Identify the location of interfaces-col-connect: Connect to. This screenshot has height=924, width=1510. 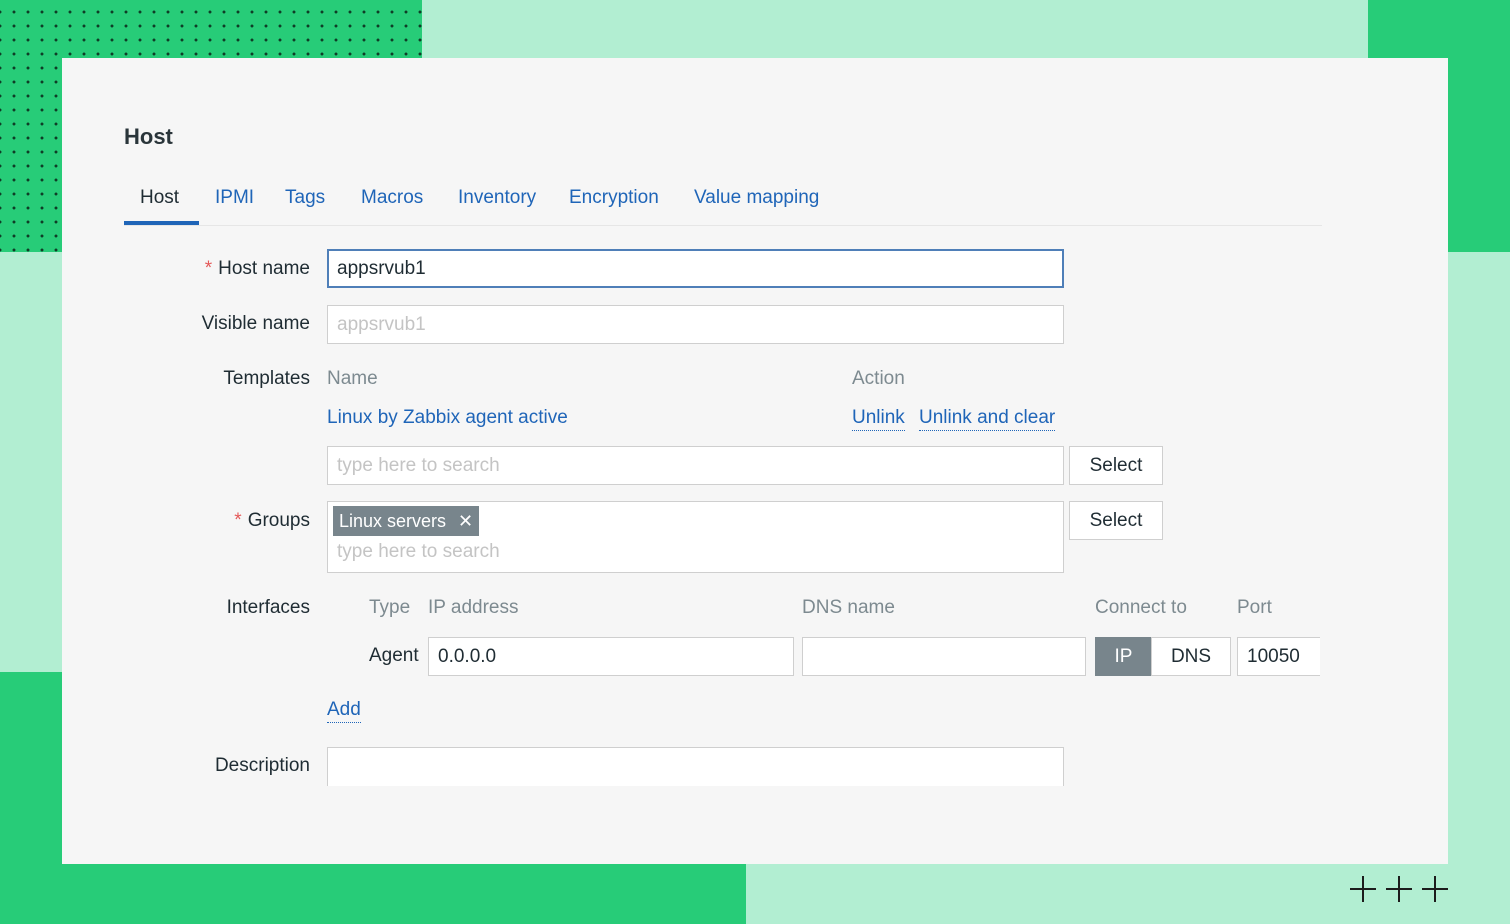
(1141, 607).